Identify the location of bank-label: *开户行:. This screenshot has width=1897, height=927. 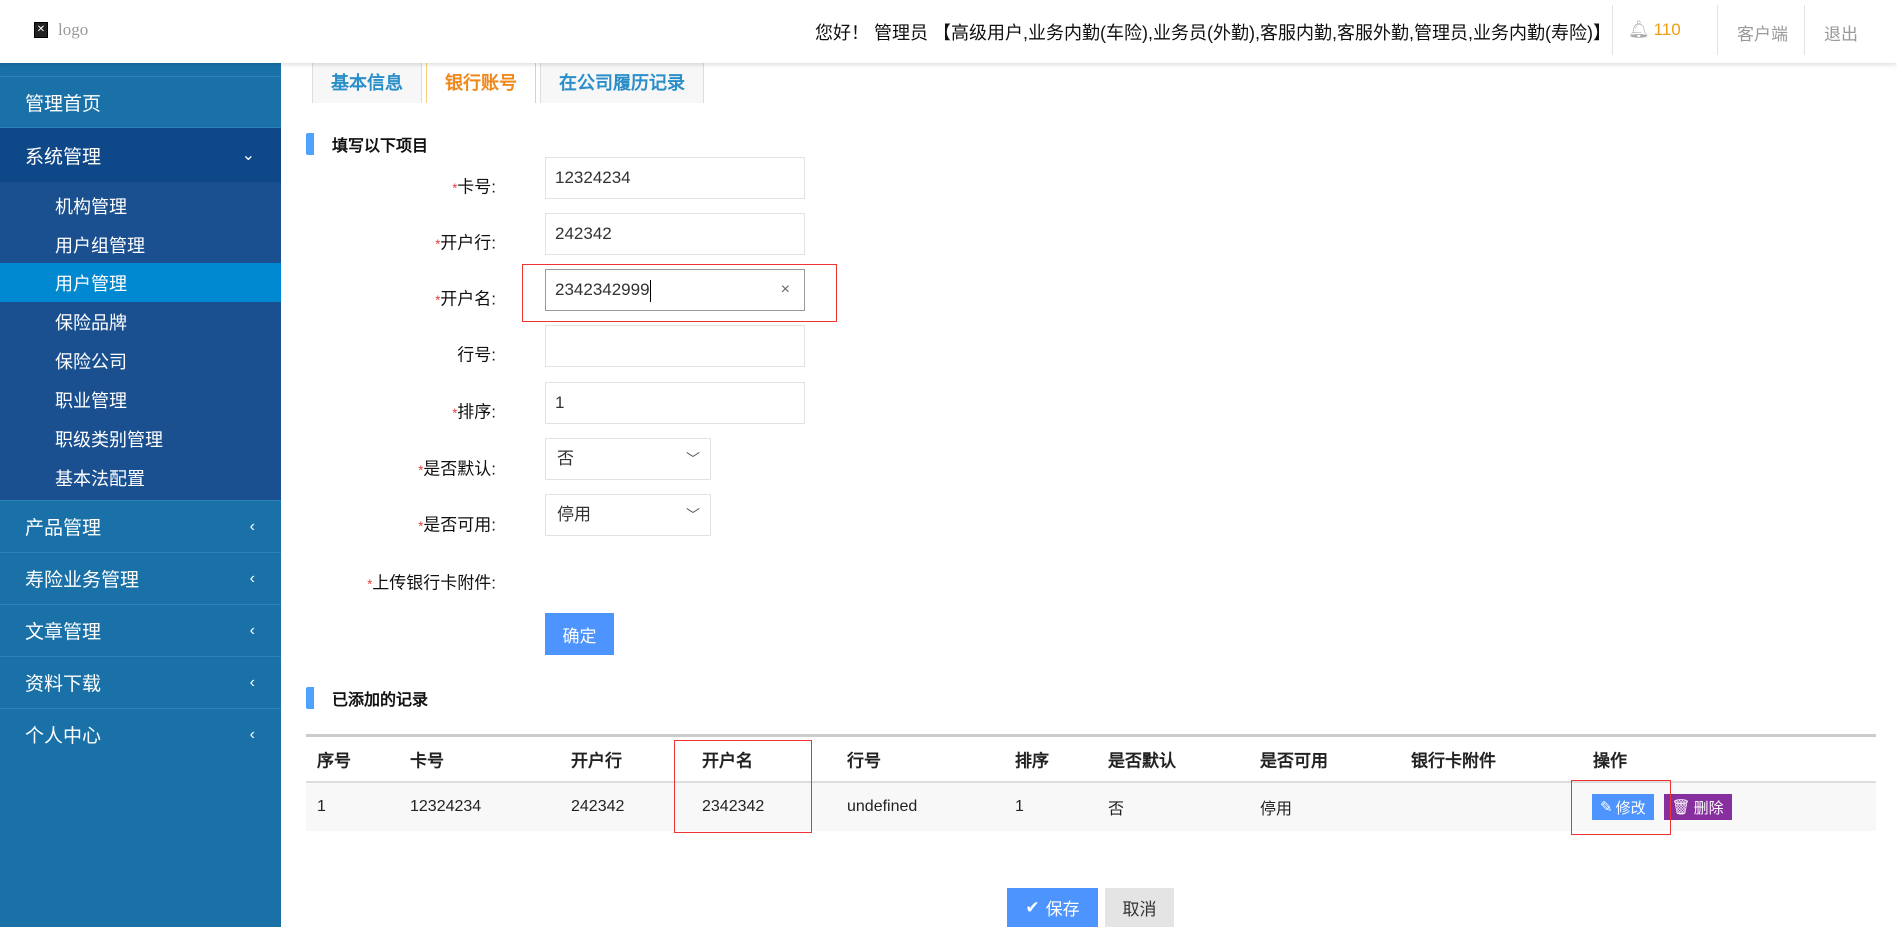
(465, 241).